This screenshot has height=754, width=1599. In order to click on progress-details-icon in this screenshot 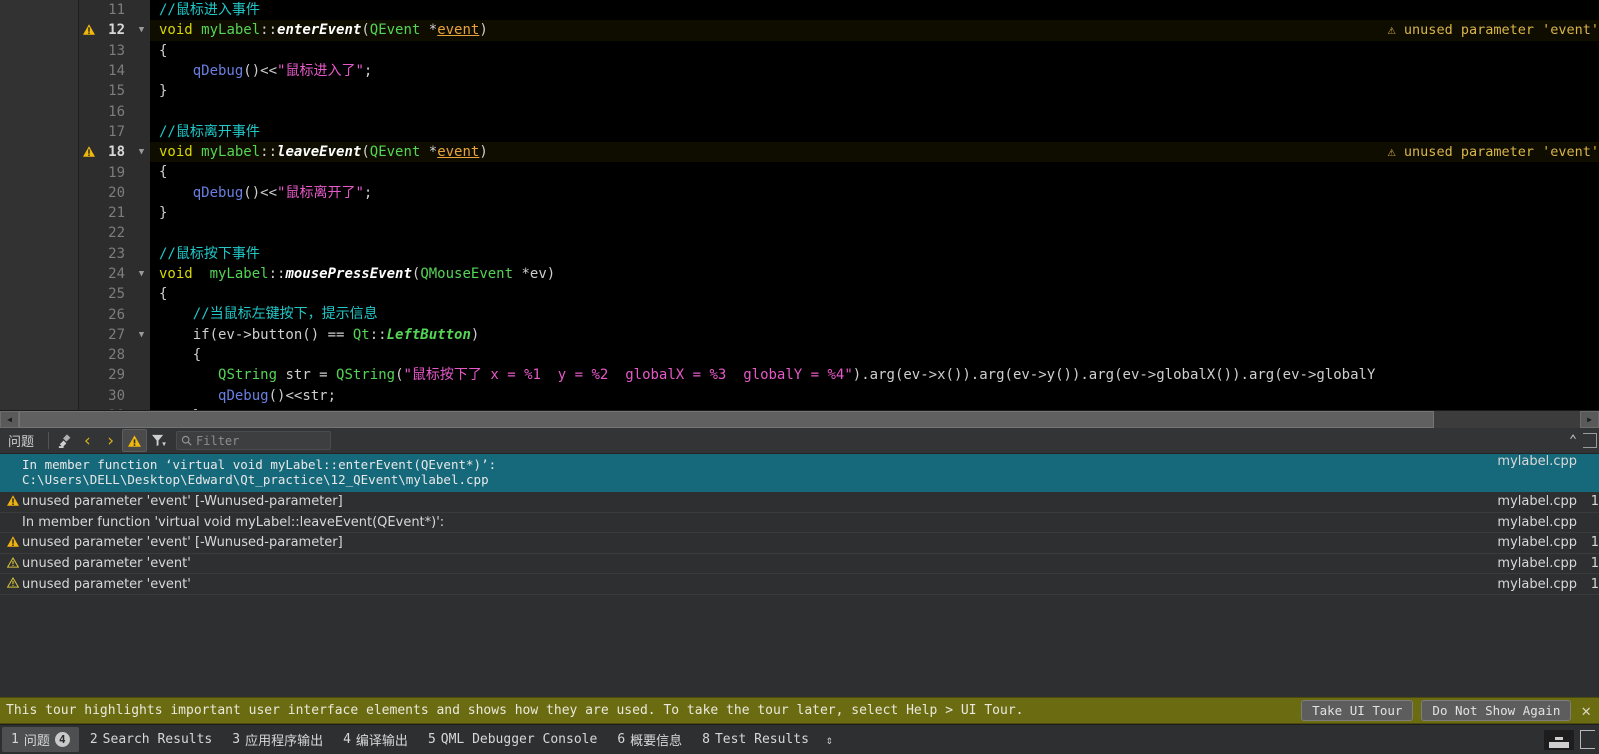, I will do `click(1559, 739)`.